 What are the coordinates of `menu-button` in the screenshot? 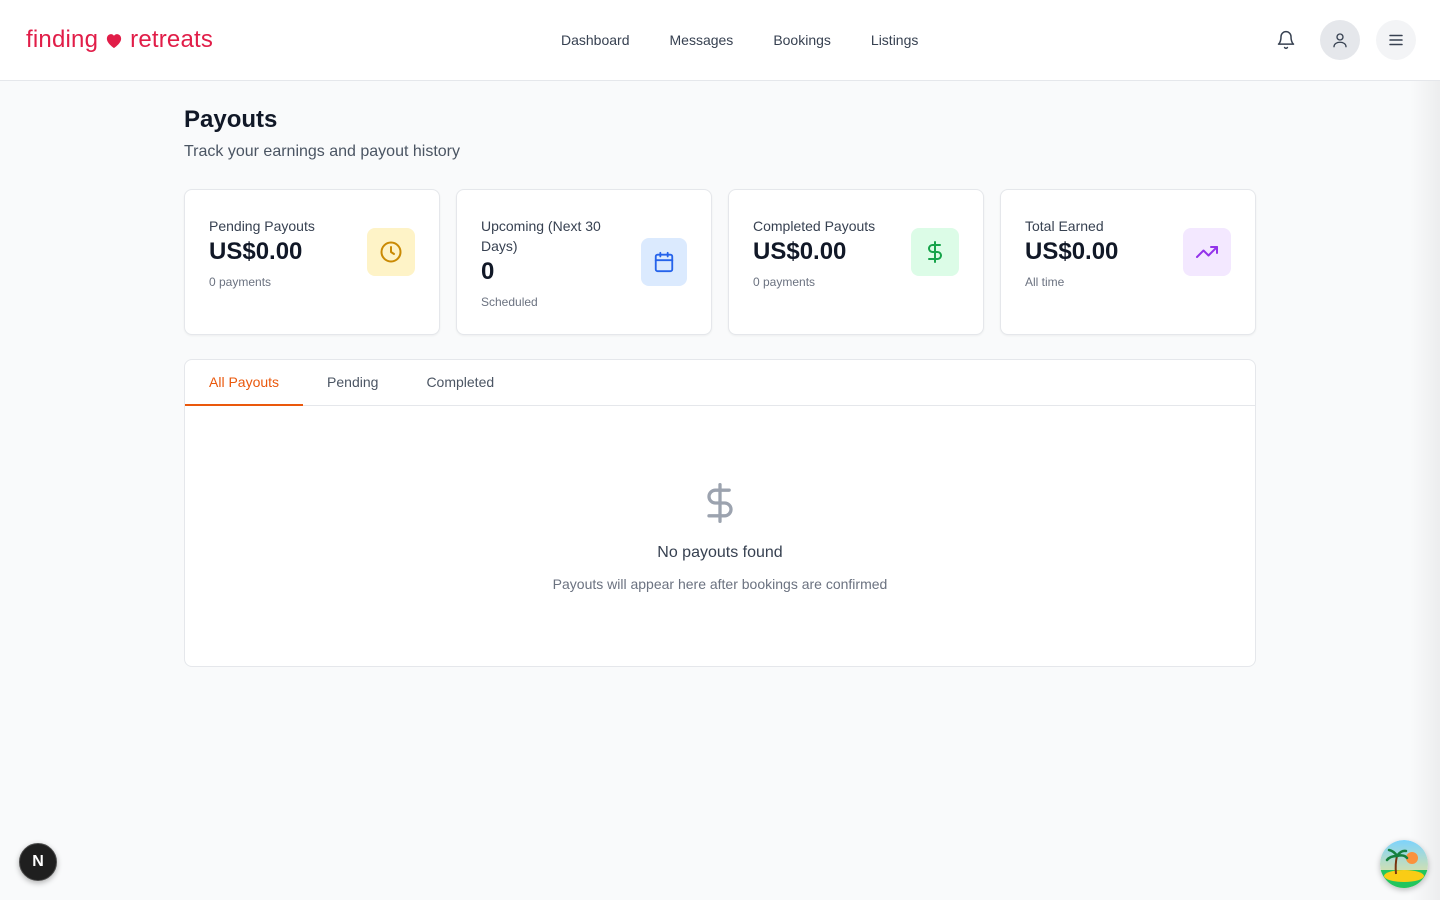 It's located at (1396, 40).